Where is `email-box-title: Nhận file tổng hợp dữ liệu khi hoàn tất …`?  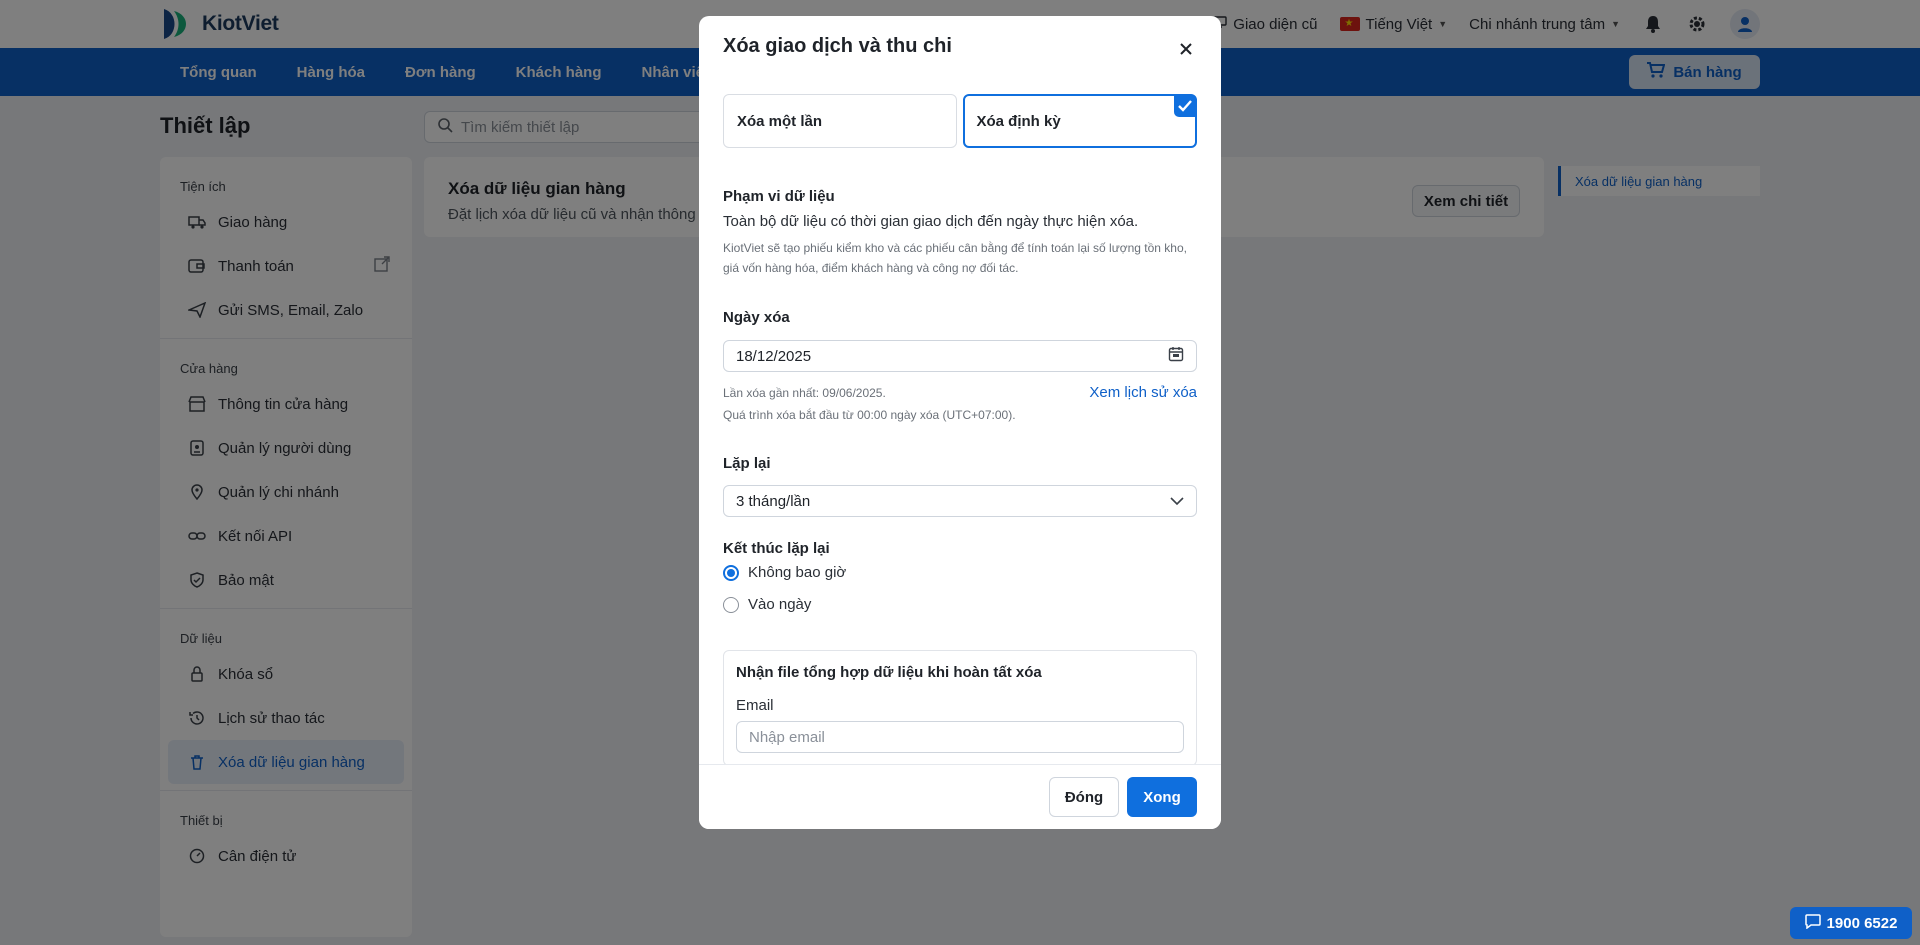
email-box-title: Nhận file tổng hợp dữ liệu khi hoàn tất … is located at coordinates (889, 672).